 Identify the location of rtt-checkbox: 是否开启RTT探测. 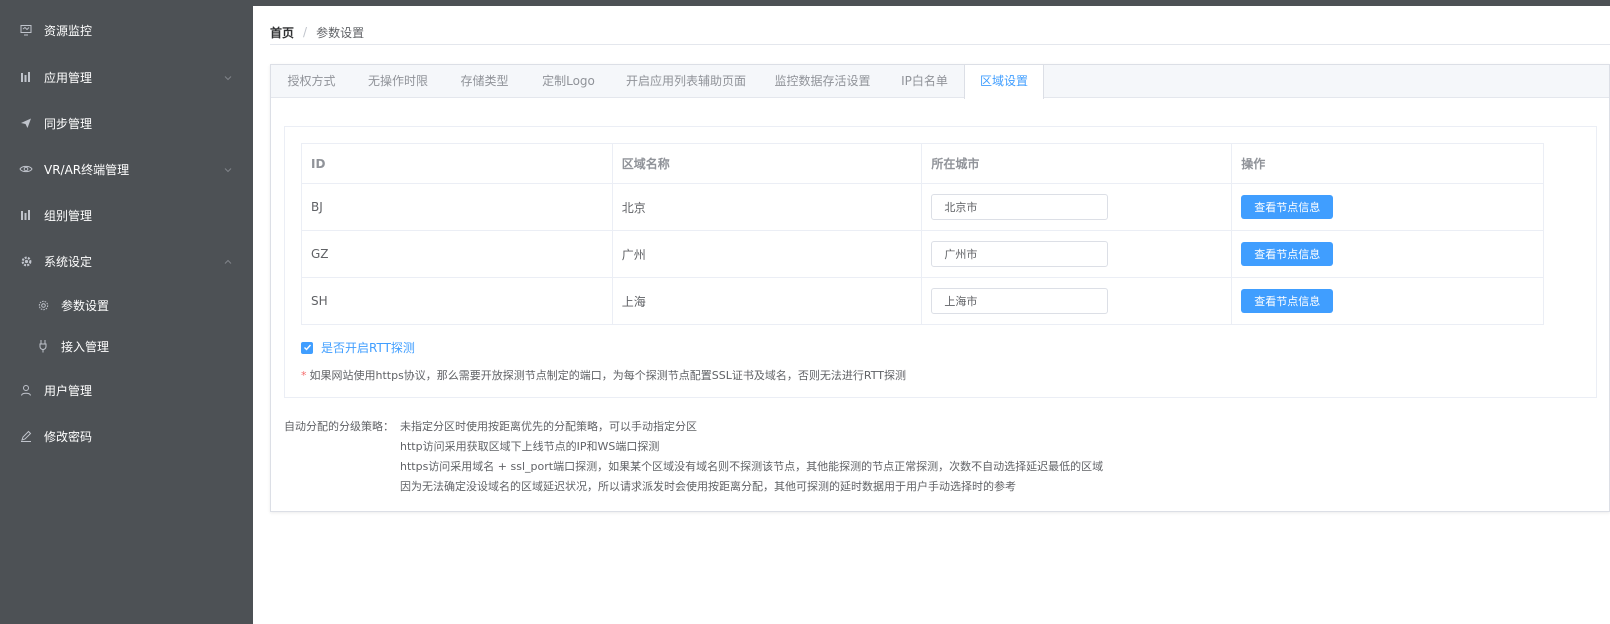
(358, 347).